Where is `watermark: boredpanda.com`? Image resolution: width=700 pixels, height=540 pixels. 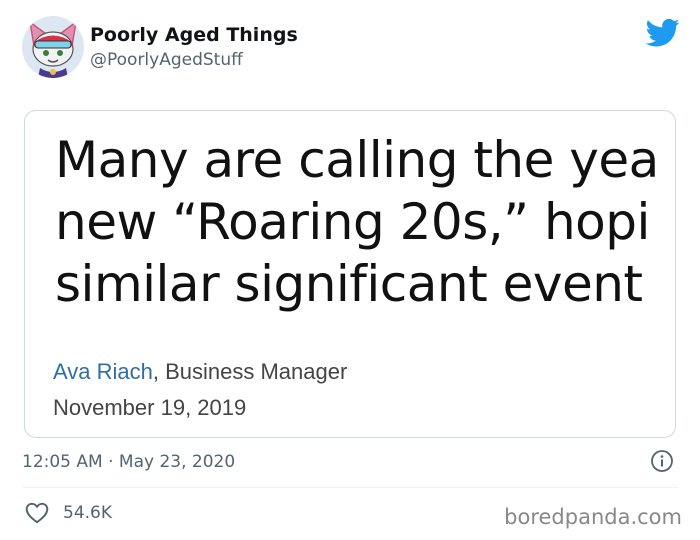 watermark: boredpanda.com is located at coordinates (593, 517).